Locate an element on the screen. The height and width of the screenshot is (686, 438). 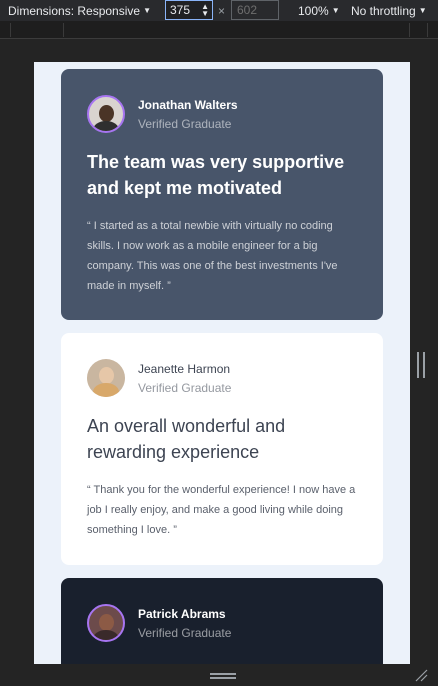
times-icon: × is located at coordinates (222, 10).